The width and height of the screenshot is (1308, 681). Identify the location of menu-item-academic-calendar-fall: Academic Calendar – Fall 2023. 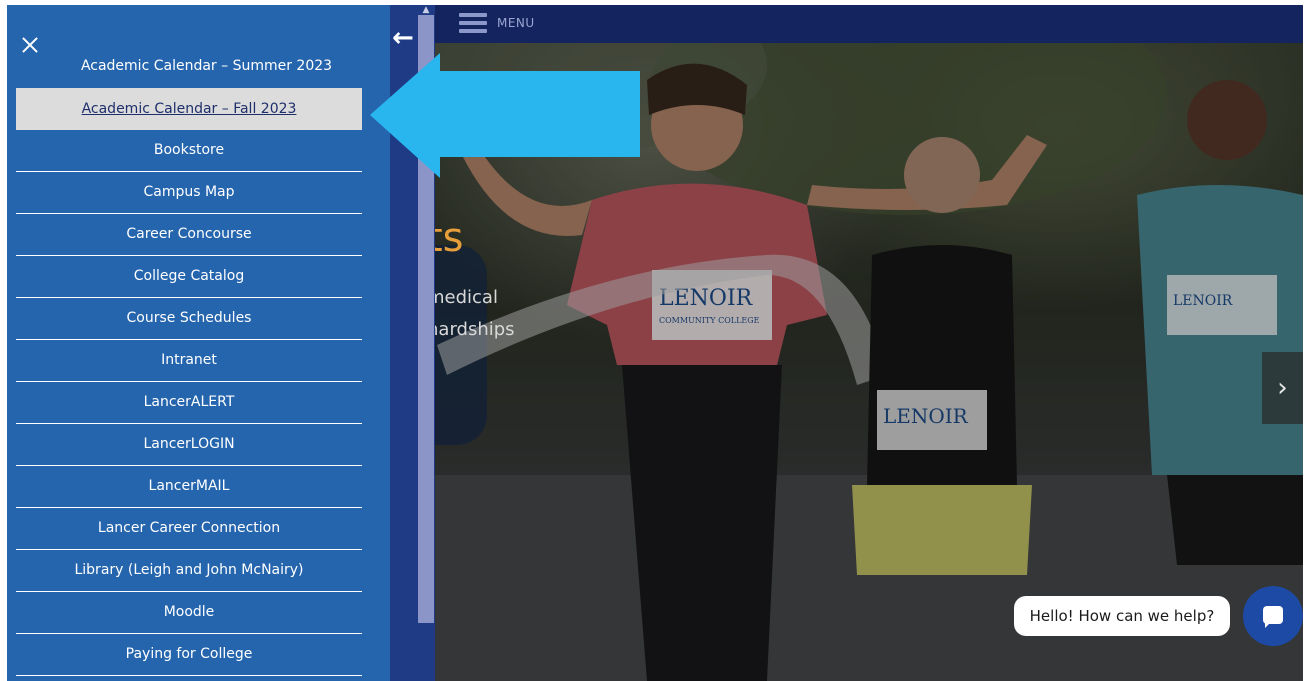
(189, 109).